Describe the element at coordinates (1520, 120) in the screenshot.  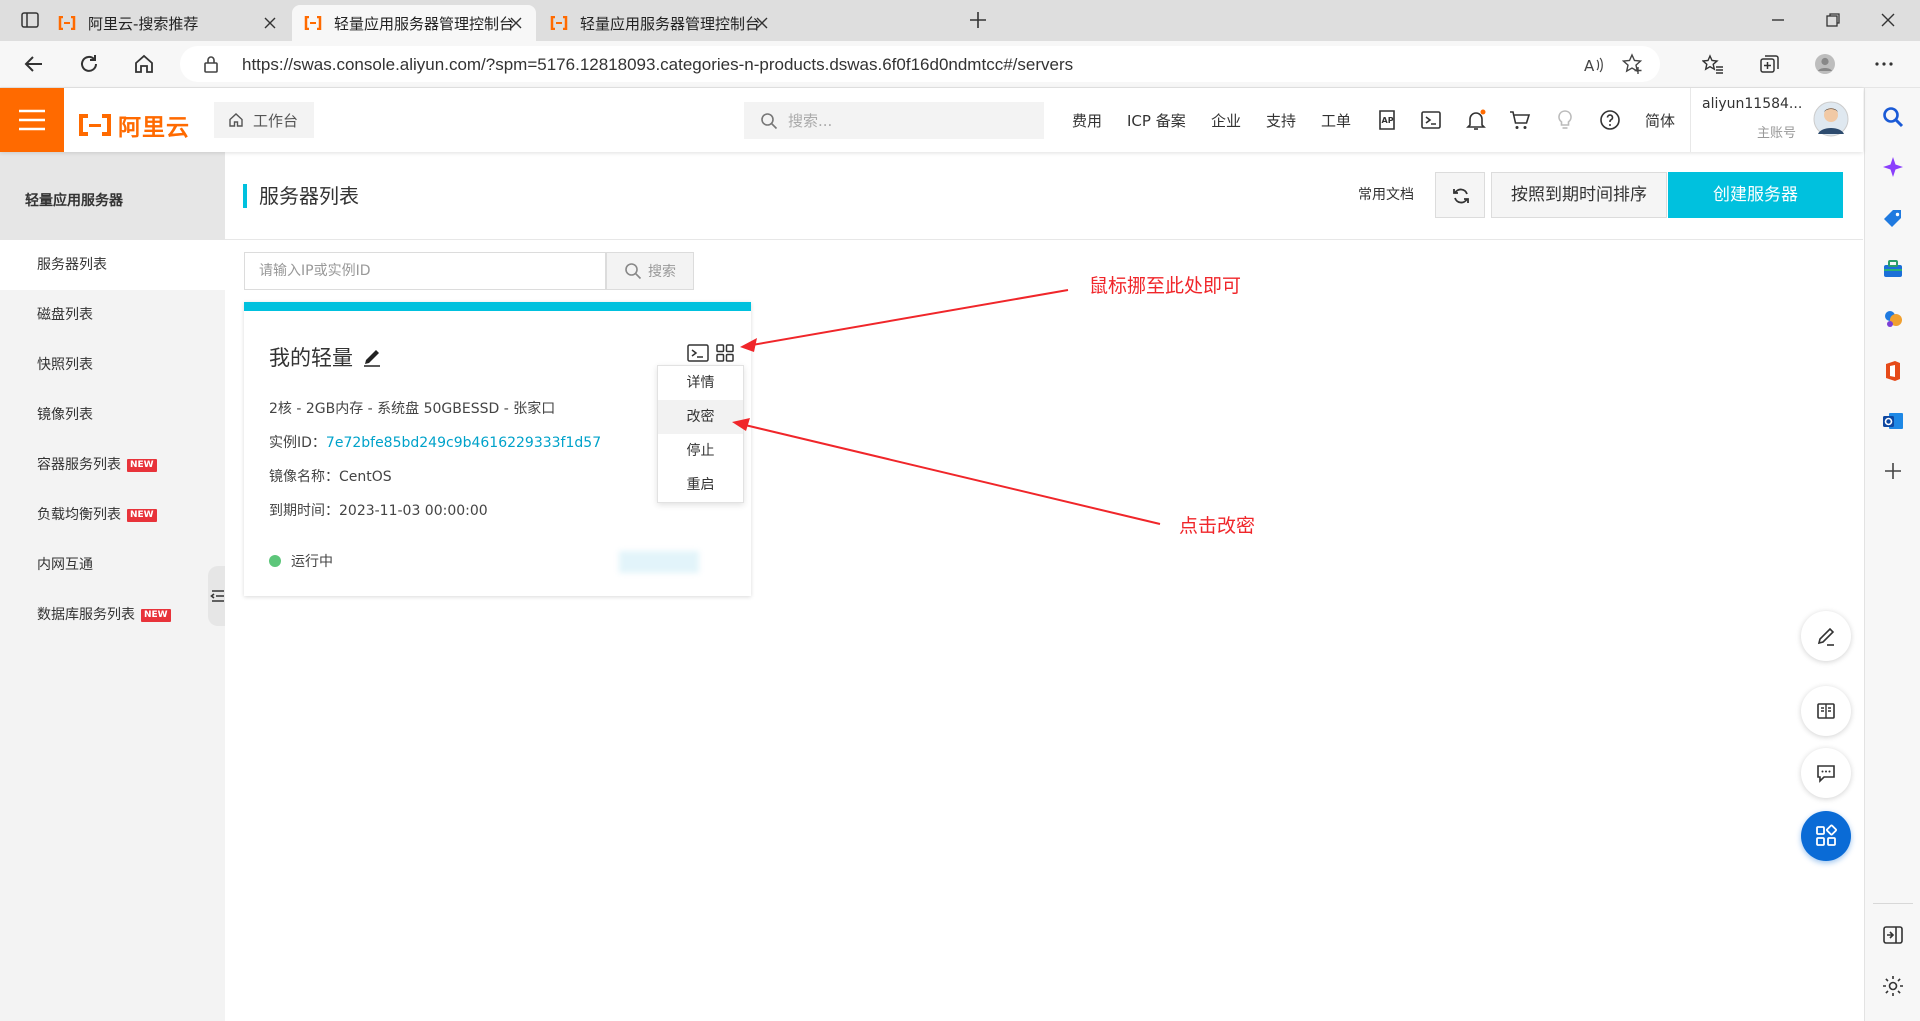
I see `cart-icon` at that location.